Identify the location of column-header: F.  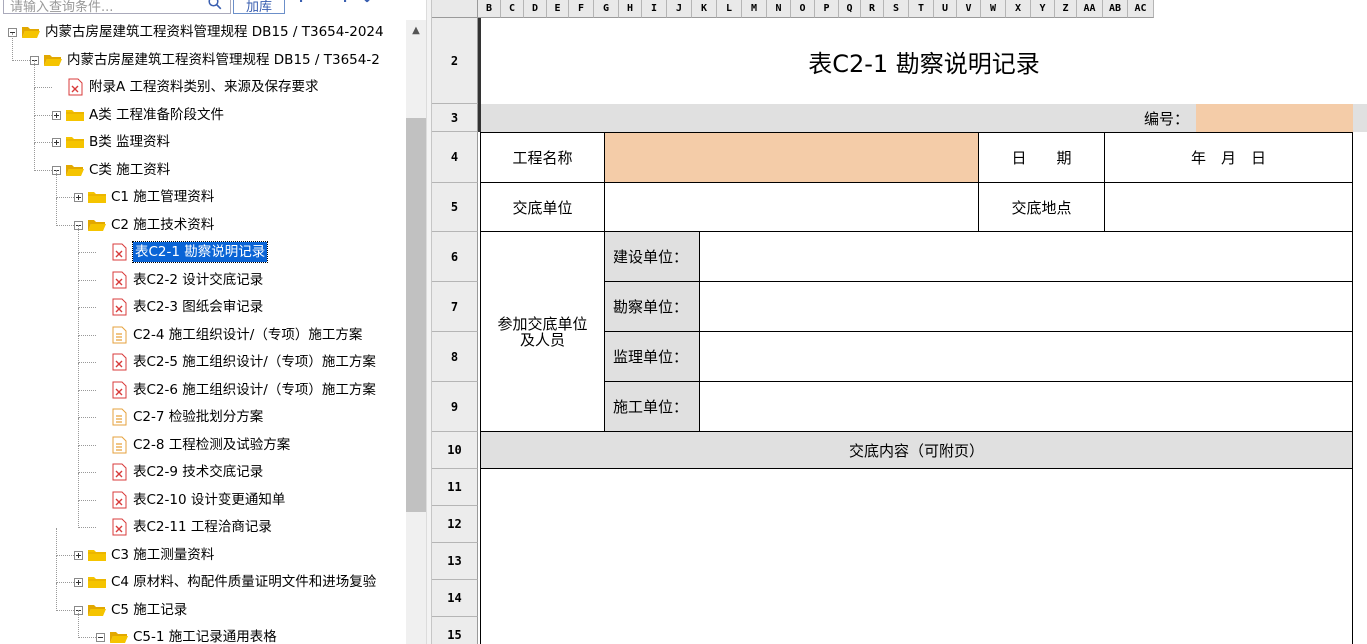
(581, 9).